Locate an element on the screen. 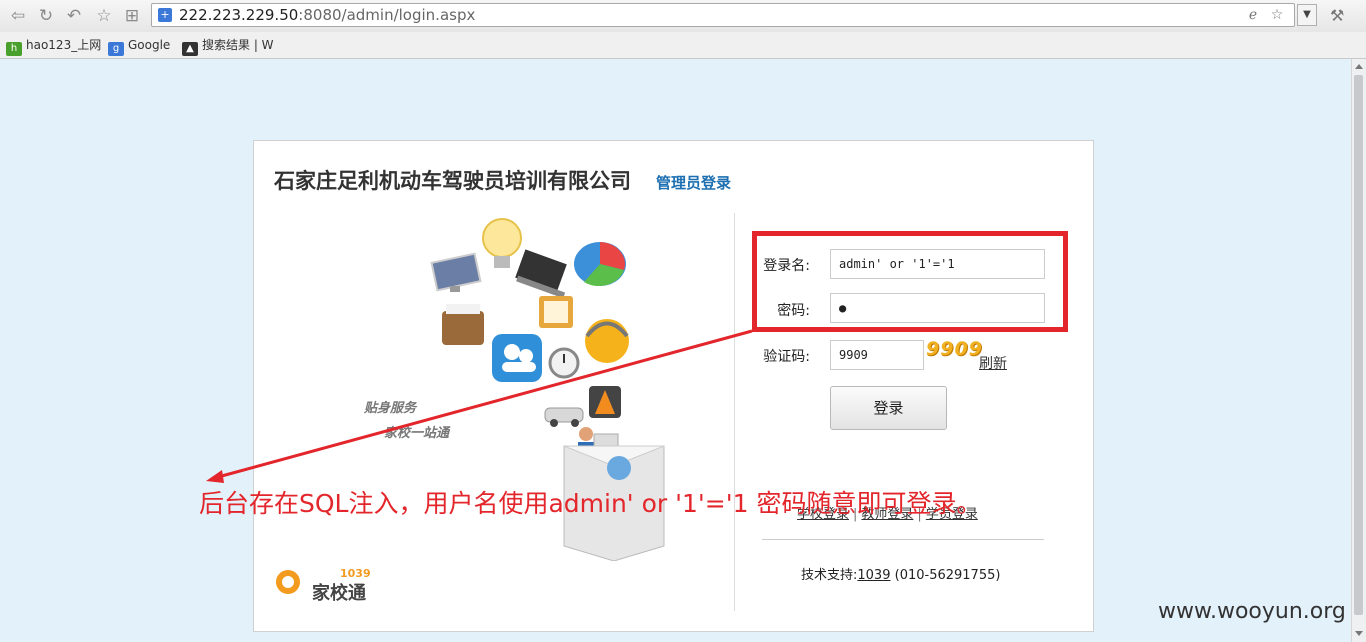 Image resolution: width=1366 pixels, height=642 pixels. briefcase-icon is located at coordinates (463, 324).